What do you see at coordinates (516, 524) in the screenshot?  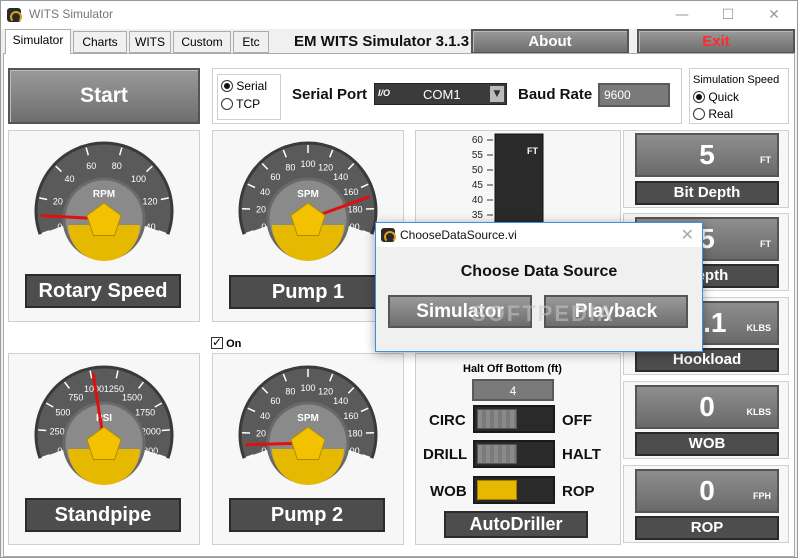 I see `autodriller-title: AutoDriller` at bounding box center [516, 524].